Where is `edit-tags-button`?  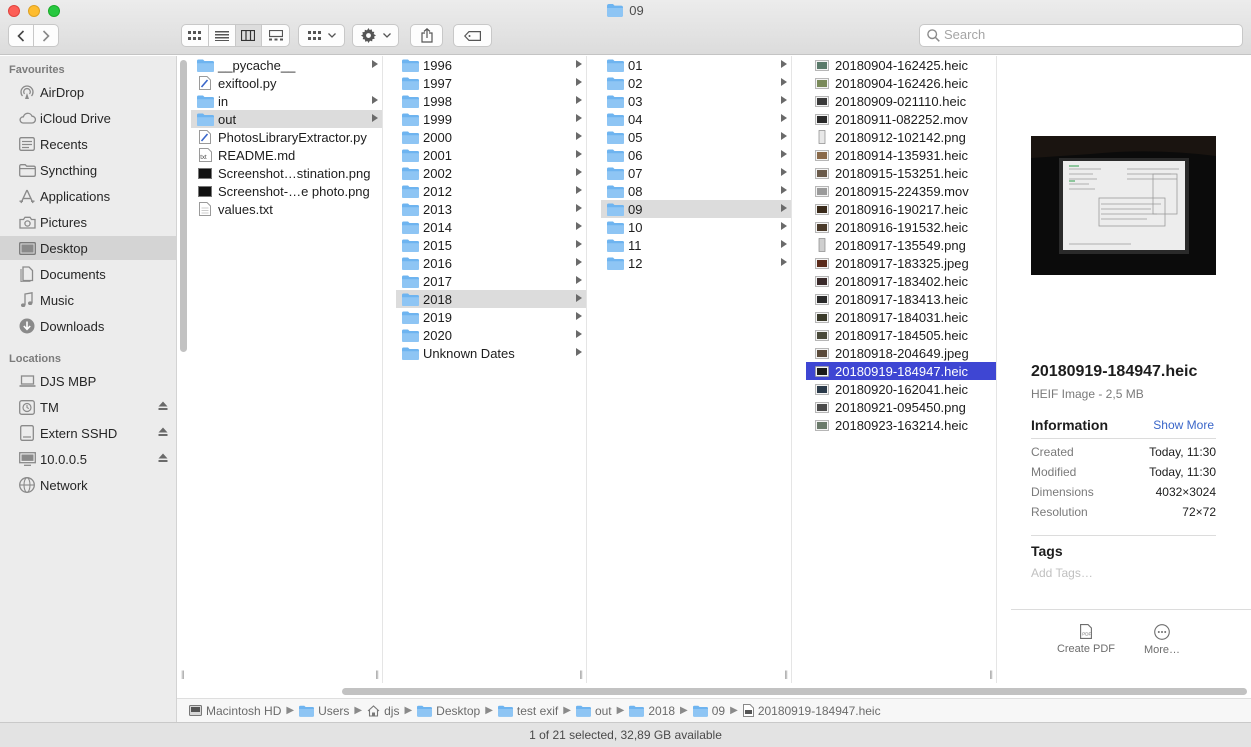
edit-tags-button is located at coordinates (472, 35).